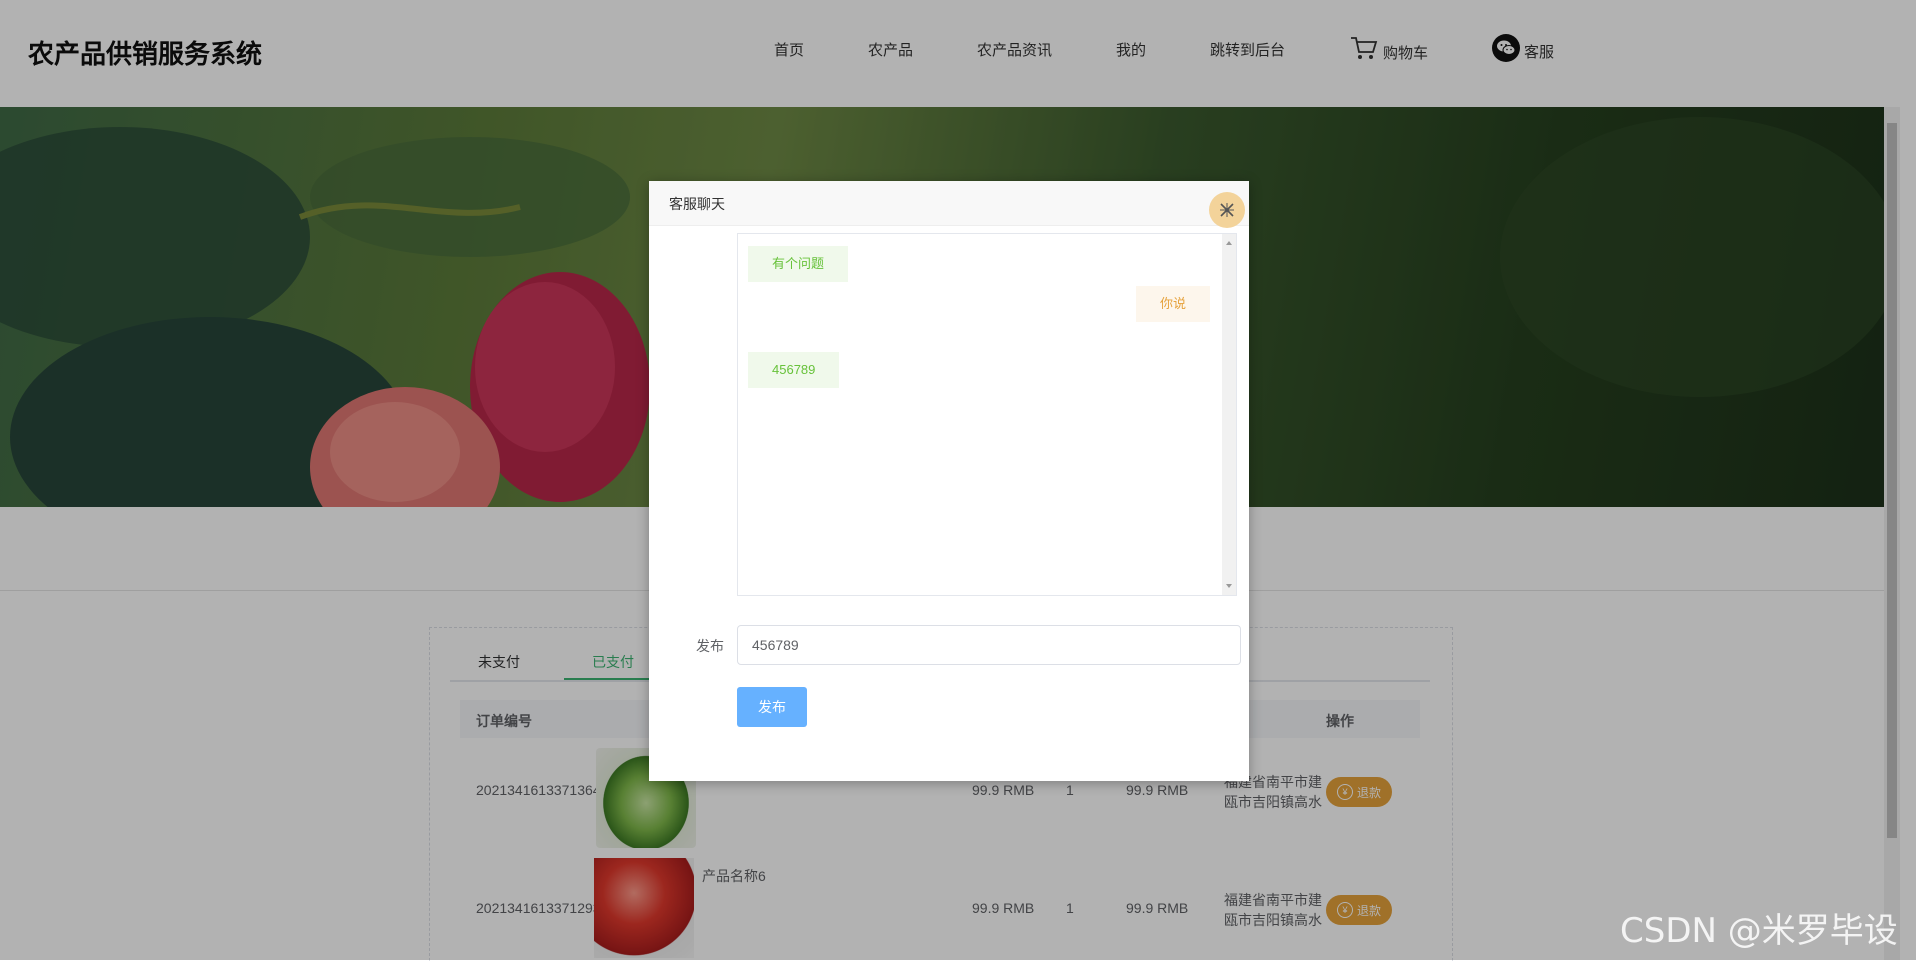  I want to click on watermark: CSDN @米罗毕设, so click(1759, 931).